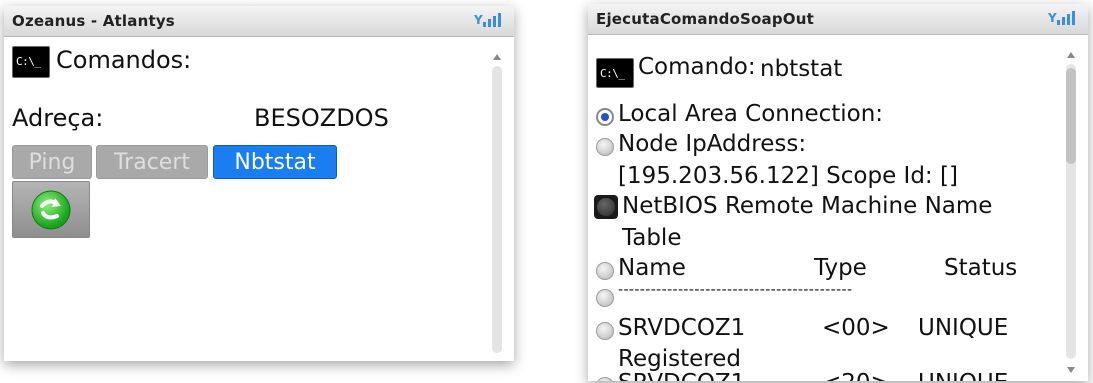 The image size is (1093, 383). I want to click on radio-focused-icon, so click(606, 207).